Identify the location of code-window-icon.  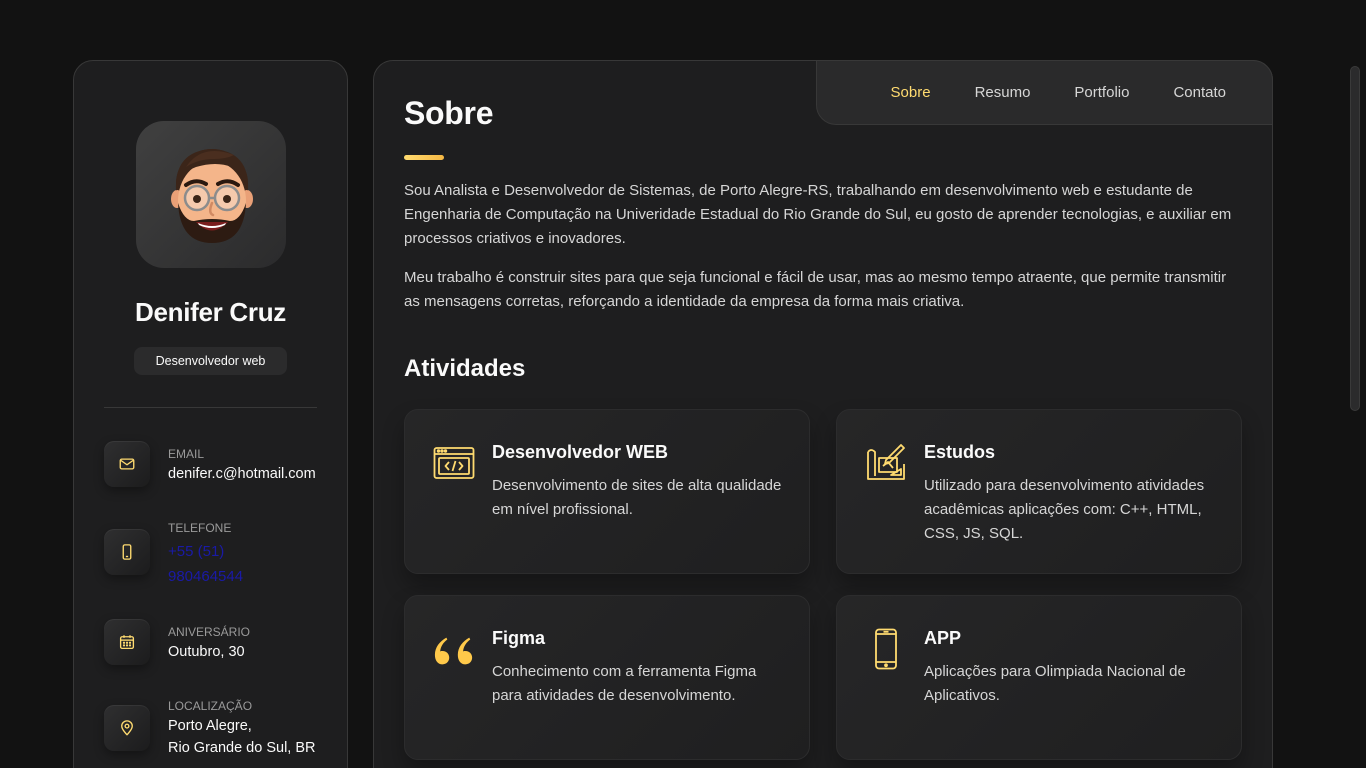
(454, 463).